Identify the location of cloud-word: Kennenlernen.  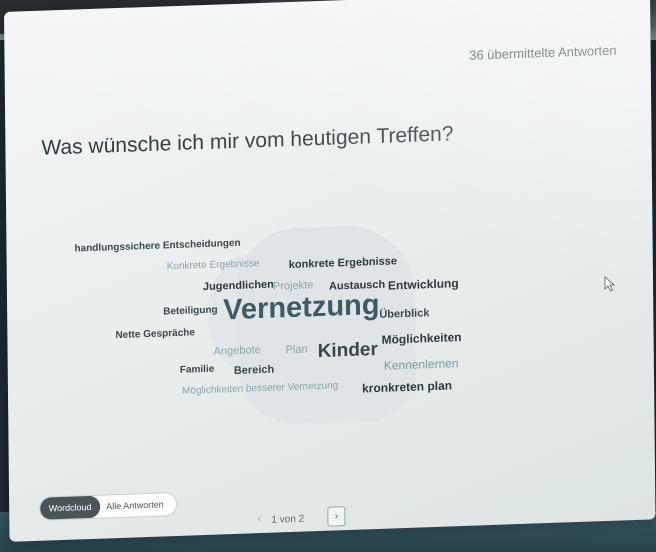
(421, 364).